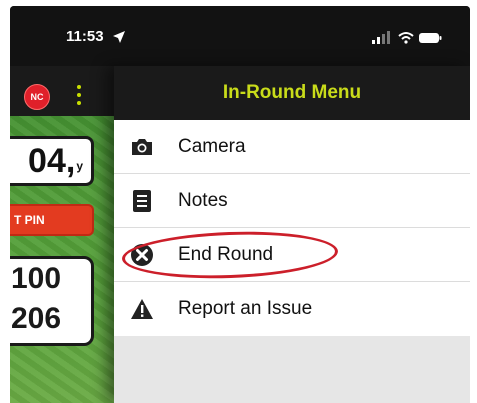 The height and width of the screenshot is (403, 477). Describe the element at coordinates (203, 200) in the screenshot. I see `menu-item-label: Notes` at that location.